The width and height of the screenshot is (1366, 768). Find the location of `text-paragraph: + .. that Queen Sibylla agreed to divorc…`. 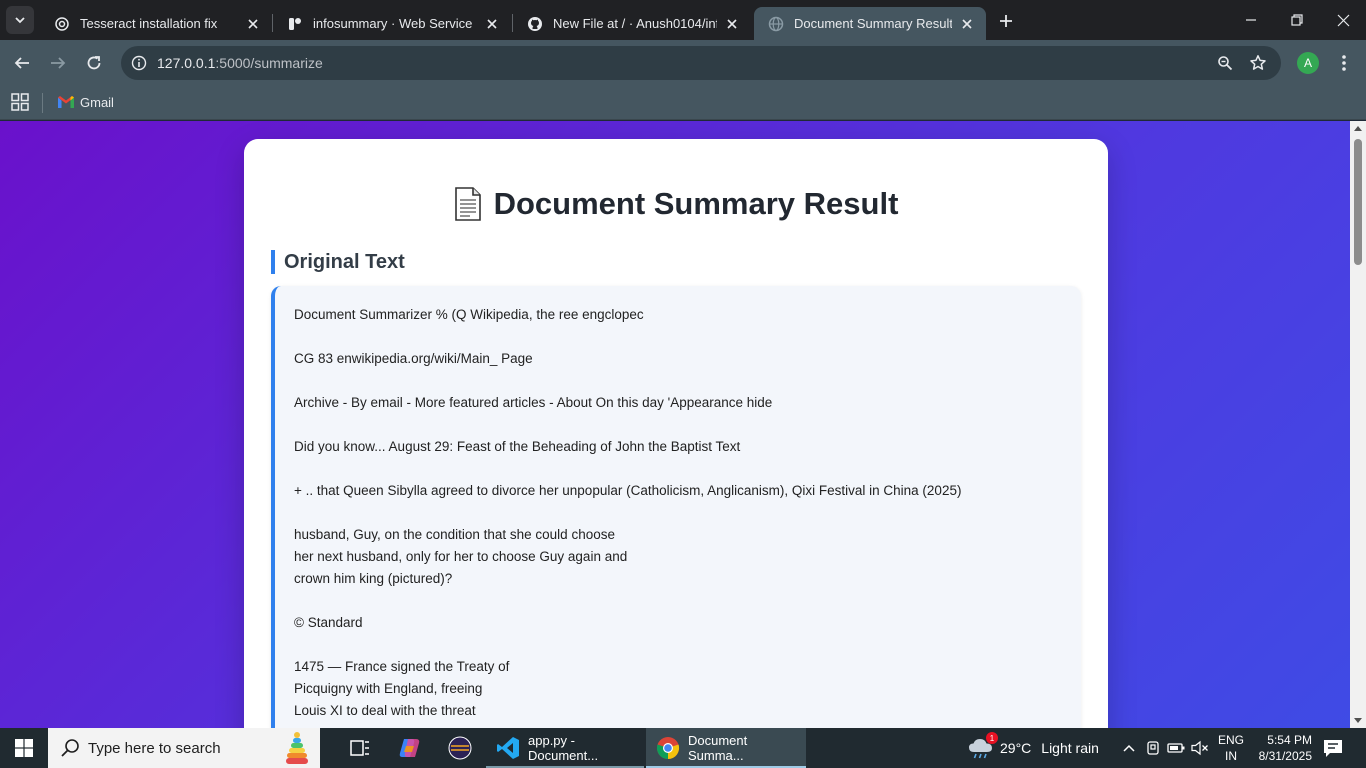

text-paragraph: + .. that Queen Sibylla agreed to divorc… is located at coordinates (628, 490).